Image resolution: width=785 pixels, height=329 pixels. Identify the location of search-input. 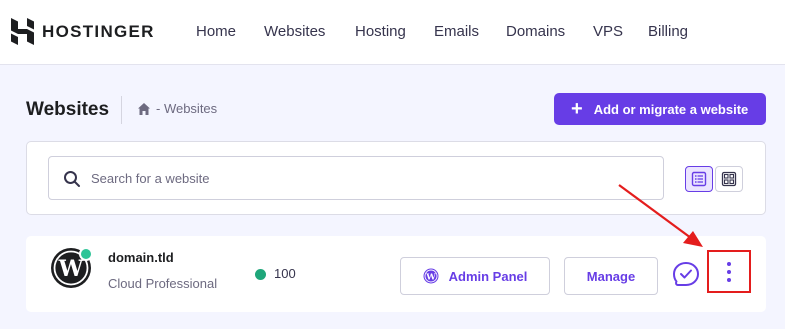
(371, 178).